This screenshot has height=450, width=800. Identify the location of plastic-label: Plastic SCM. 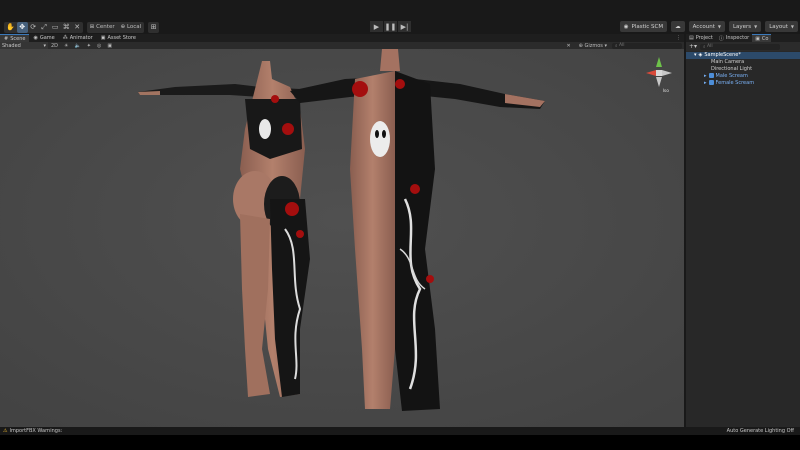
(647, 26).